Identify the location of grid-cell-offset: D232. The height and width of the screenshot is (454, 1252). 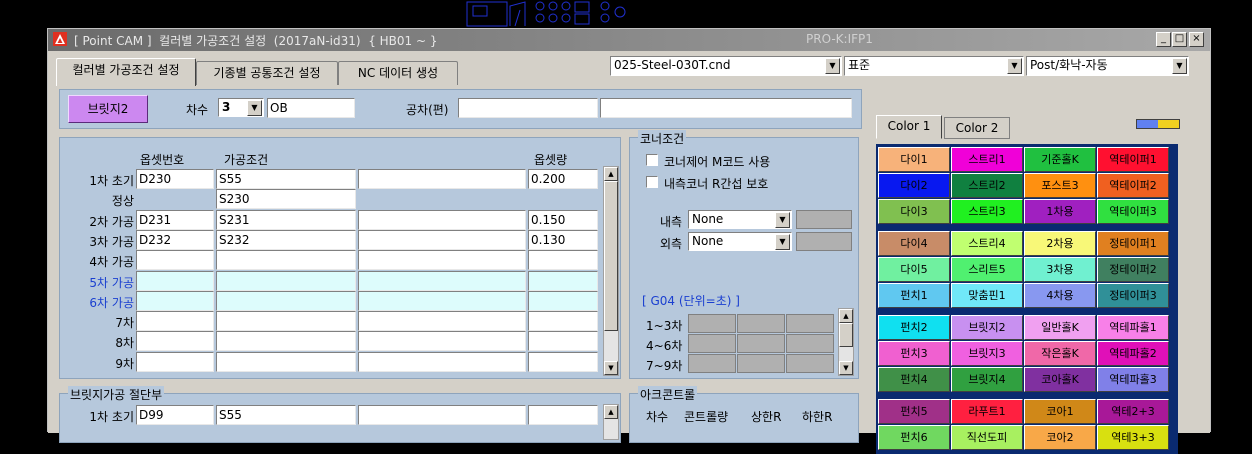
(175, 239).